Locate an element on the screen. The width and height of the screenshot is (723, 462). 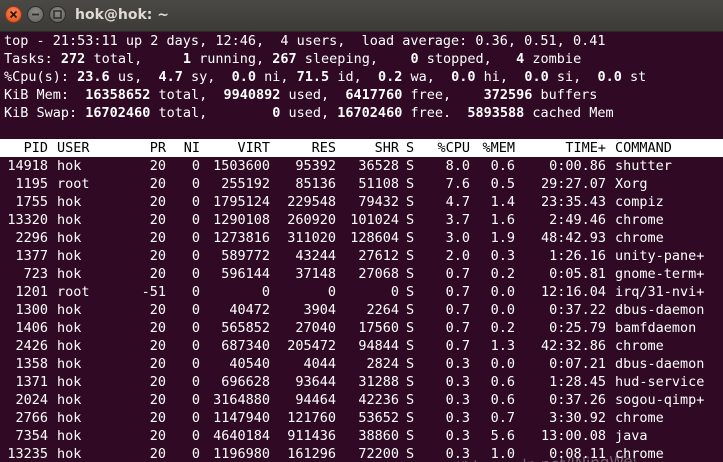
cell-res: 911436 is located at coordinates (311, 436).